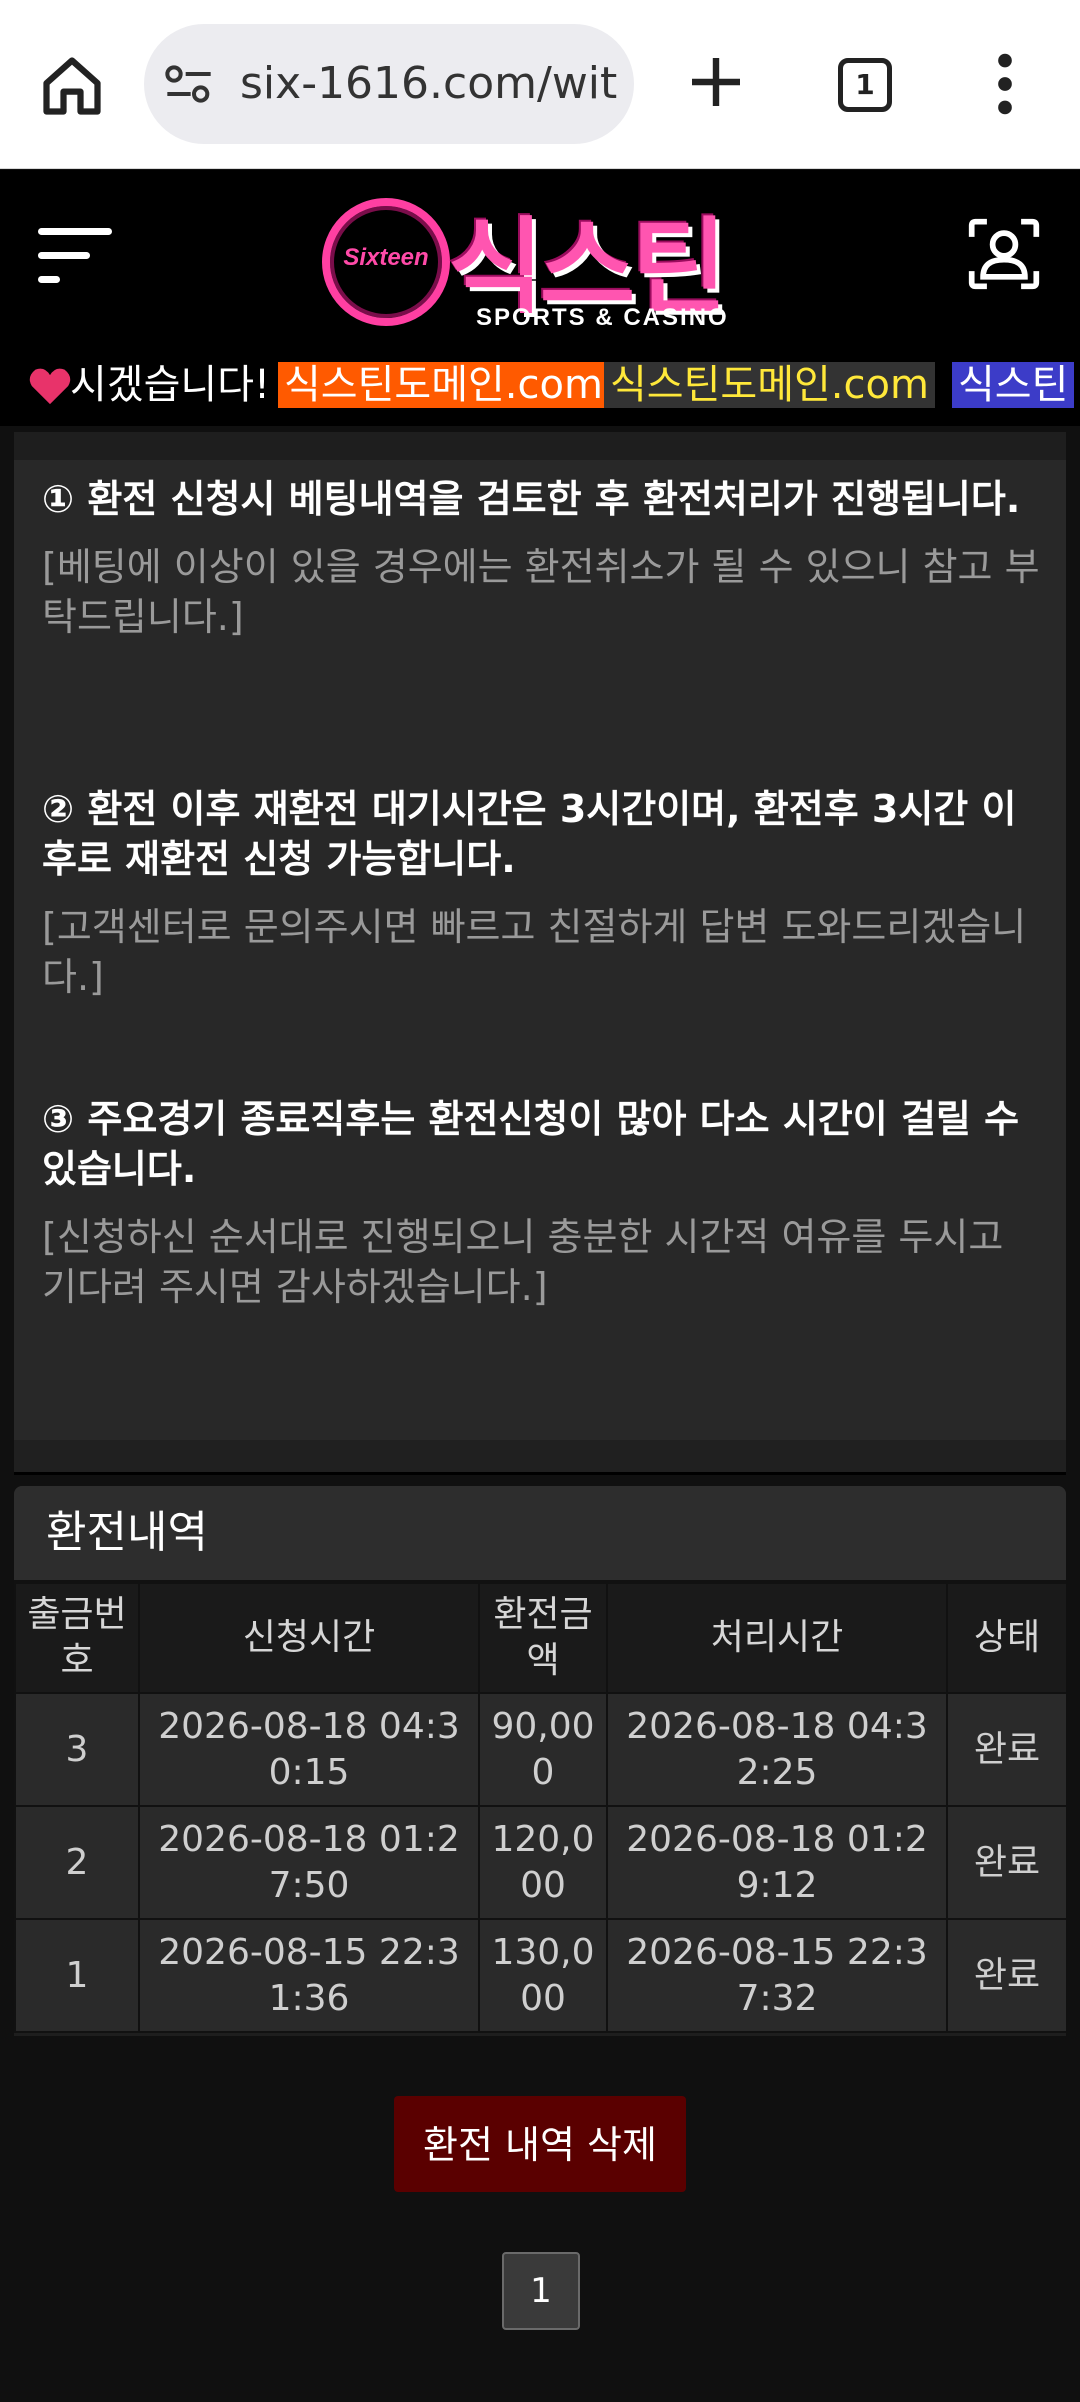  I want to click on withdrawal-number: 1, so click(77, 1975).